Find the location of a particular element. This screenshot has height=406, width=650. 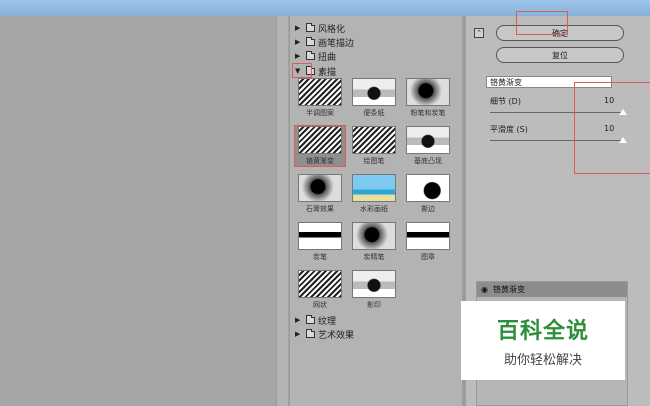

filter-thumb: 绘图笔 is located at coordinates (374, 146).